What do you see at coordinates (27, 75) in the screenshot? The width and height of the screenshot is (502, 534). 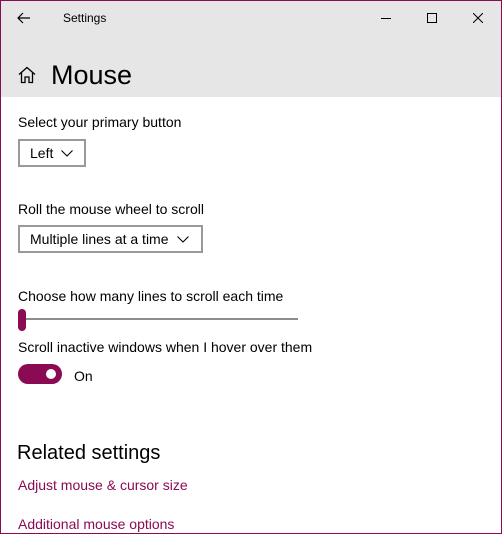 I see `home-icon` at bounding box center [27, 75].